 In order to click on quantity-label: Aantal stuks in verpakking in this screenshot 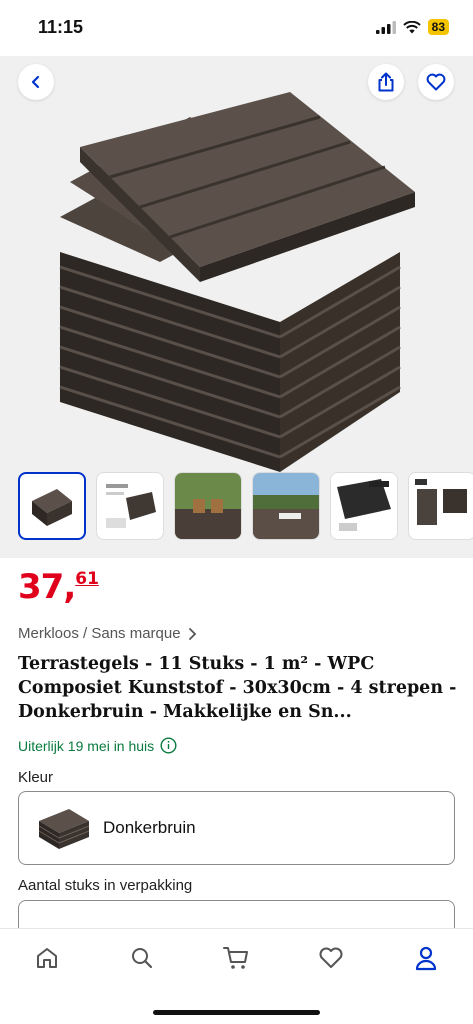, I will do `click(105, 885)`.